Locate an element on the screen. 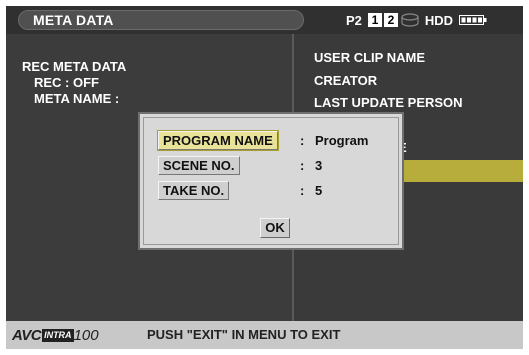  status-area: P2 1 2 HDD is located at coordinates (416, 20).